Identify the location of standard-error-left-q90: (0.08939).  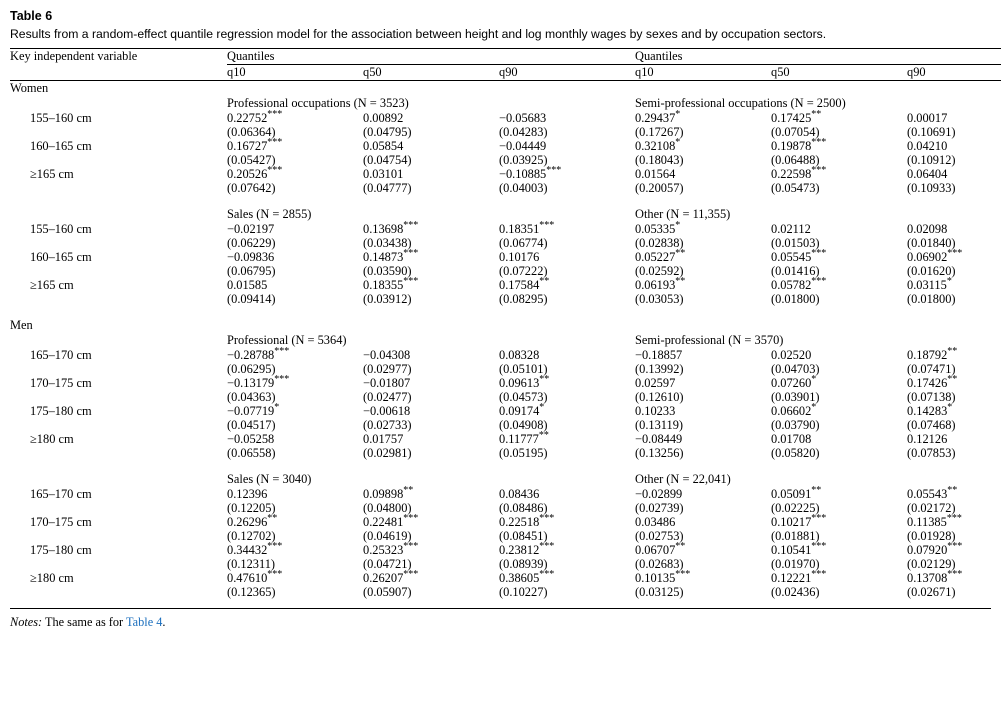
(523, 564).